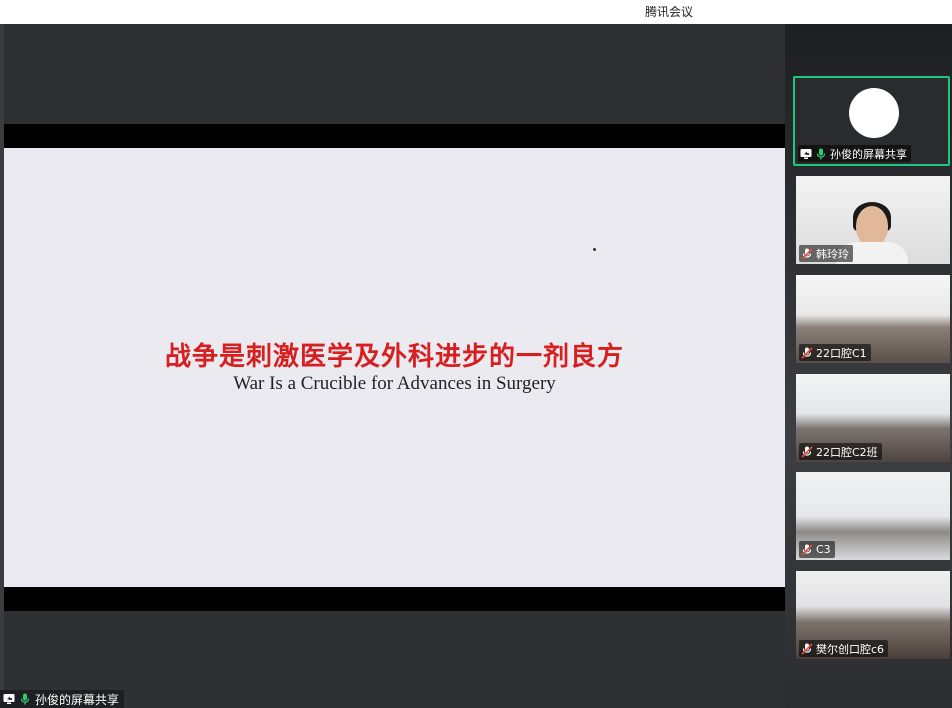 The height and width of the screenshot is (708, 952). I want to click on slide-title-chinese: 战争是刺激医学及外科进步的一剂良方, so click(394, 357).